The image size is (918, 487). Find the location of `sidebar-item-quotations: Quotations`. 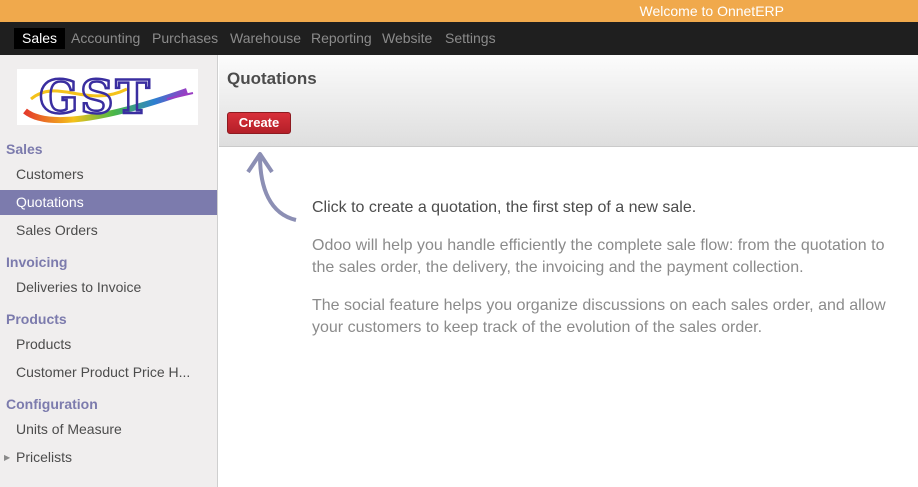

sidebar-item-quotations: Quotations is located at coordinates (108, 202).